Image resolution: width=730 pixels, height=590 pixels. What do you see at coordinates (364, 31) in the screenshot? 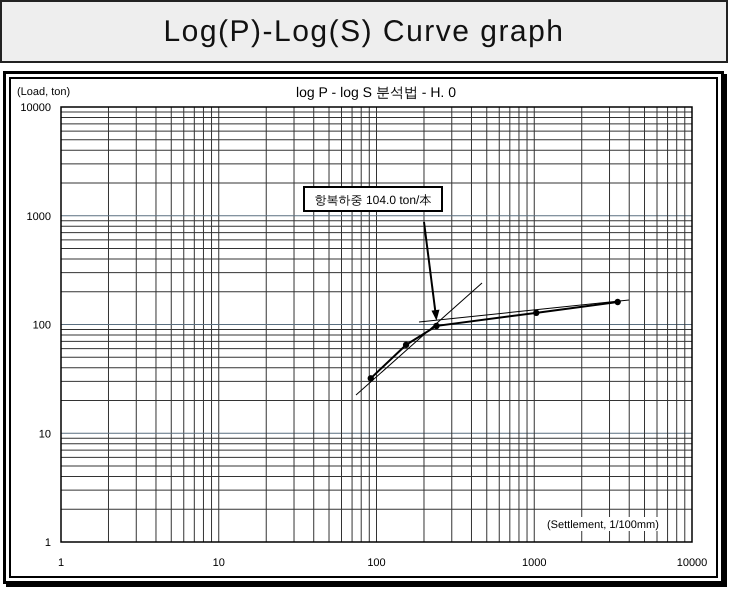
I see `page-title: Log(P)-Log(S) Curve graph` at bounding box center [364, 31].